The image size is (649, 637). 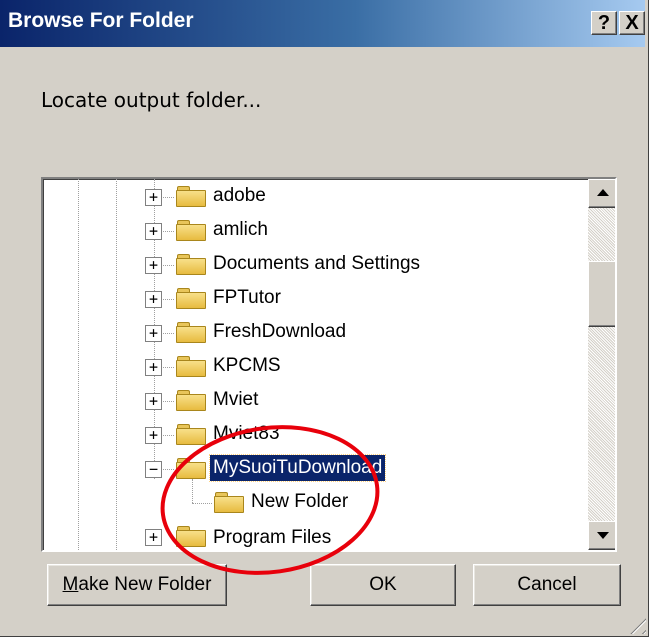 I want to click on open-folder-icon, so click(x=191, y=468).